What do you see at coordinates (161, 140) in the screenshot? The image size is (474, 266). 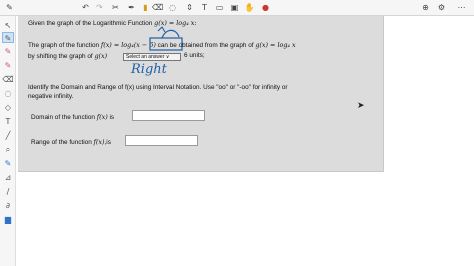 I see `range-input` at bounding box center [161, 140].